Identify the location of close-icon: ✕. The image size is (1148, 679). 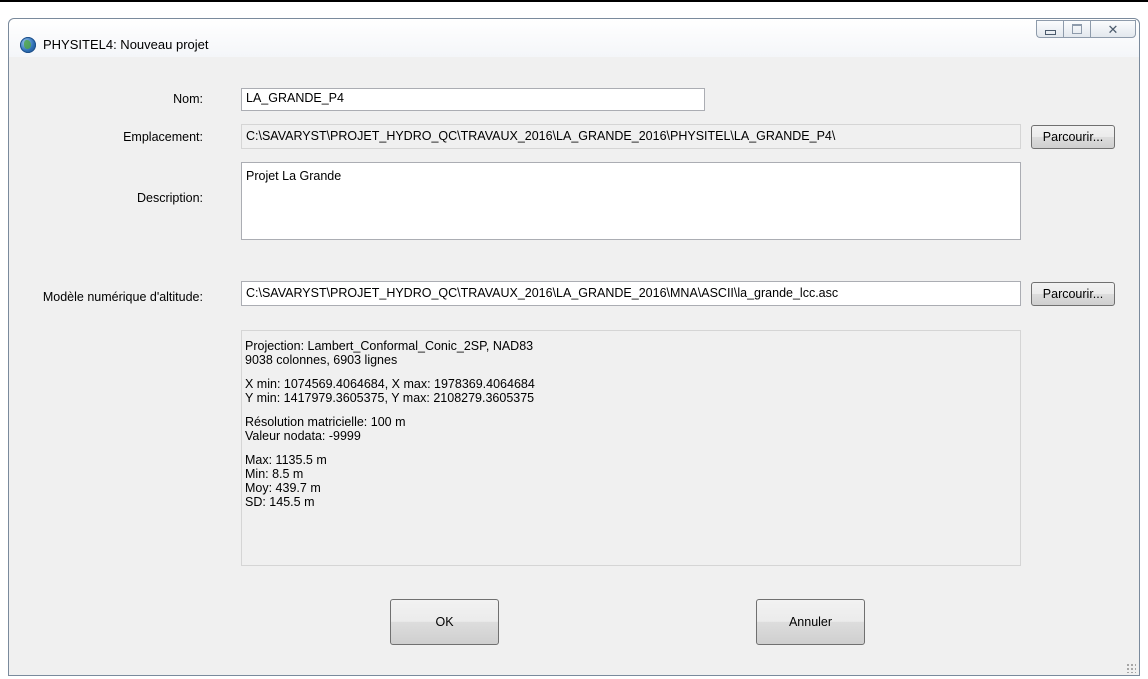
(1113, 29).